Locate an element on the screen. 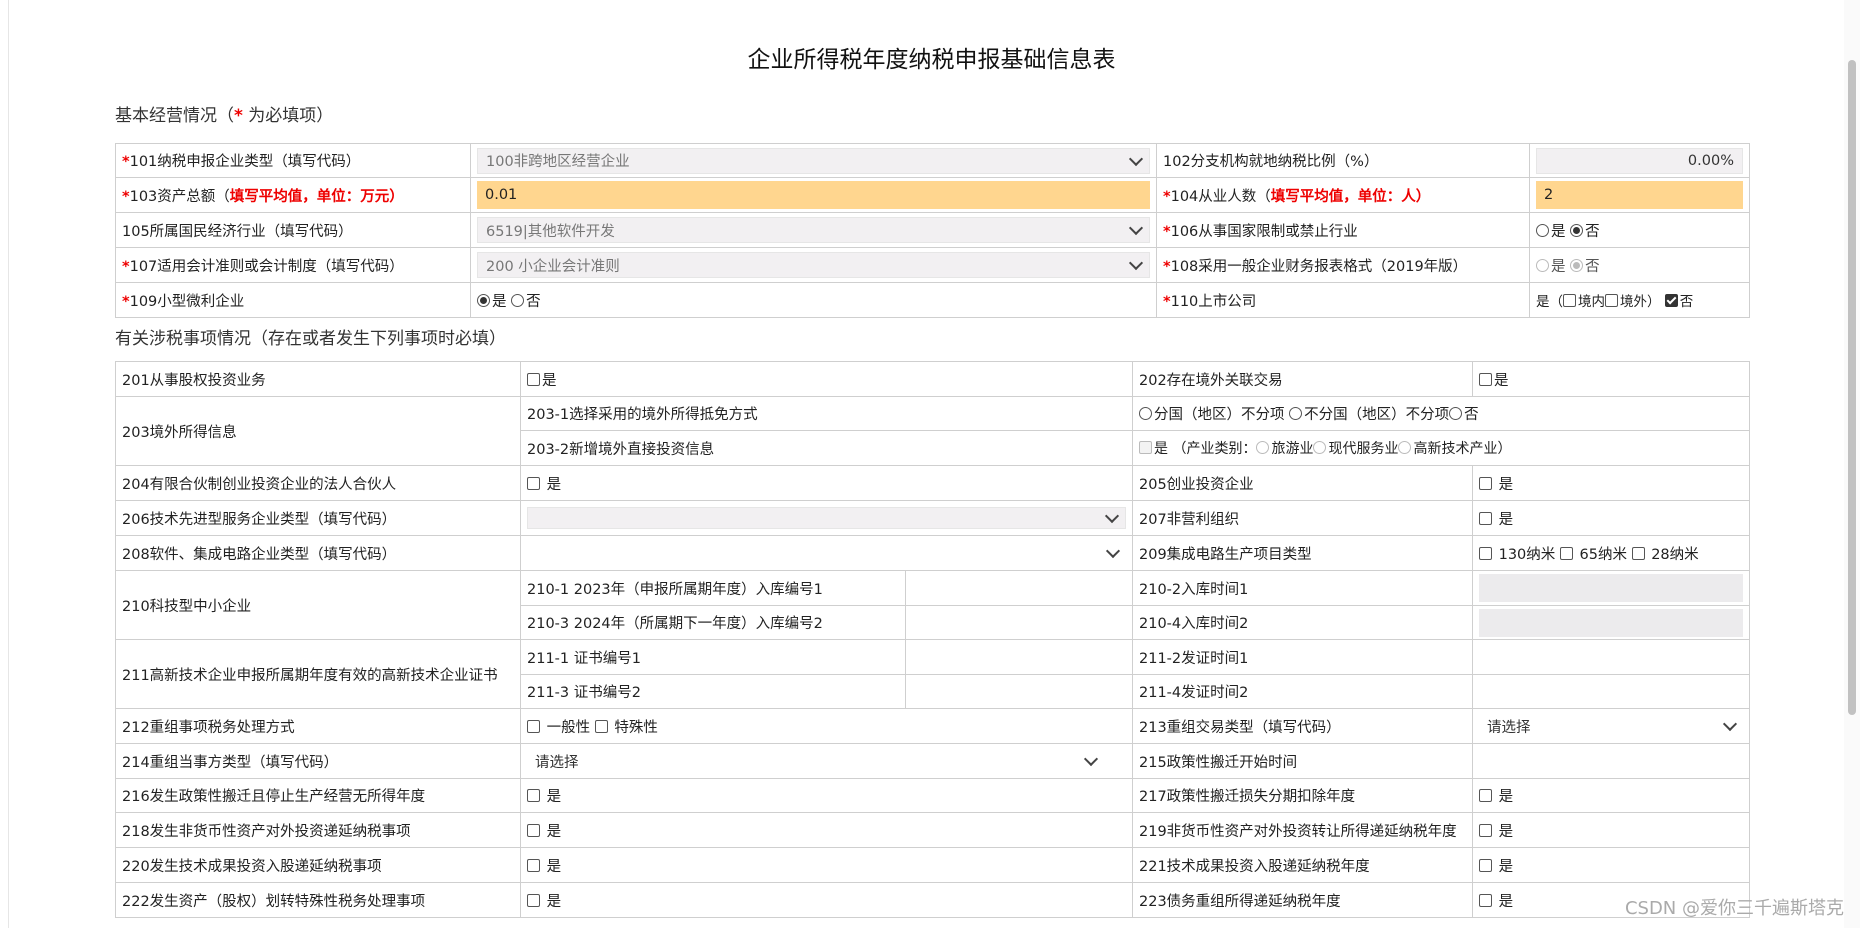  row203-2-options: 是 （产业类别： 旅游业 现代服务业 高新技术产业） is located at coordinates (1441, 448).